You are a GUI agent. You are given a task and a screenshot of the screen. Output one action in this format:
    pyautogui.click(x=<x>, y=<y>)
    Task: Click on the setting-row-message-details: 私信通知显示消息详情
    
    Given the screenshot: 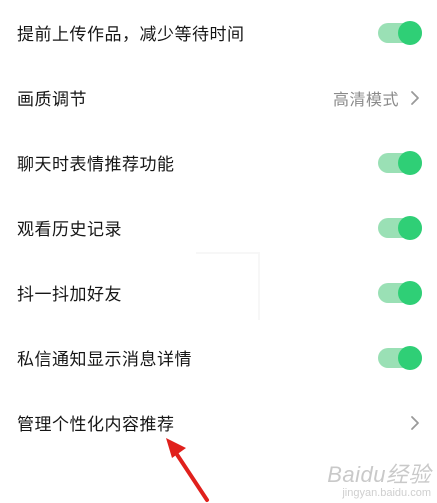 What is the action you would take?
    pyautogui.click(x=218, y=357)
    